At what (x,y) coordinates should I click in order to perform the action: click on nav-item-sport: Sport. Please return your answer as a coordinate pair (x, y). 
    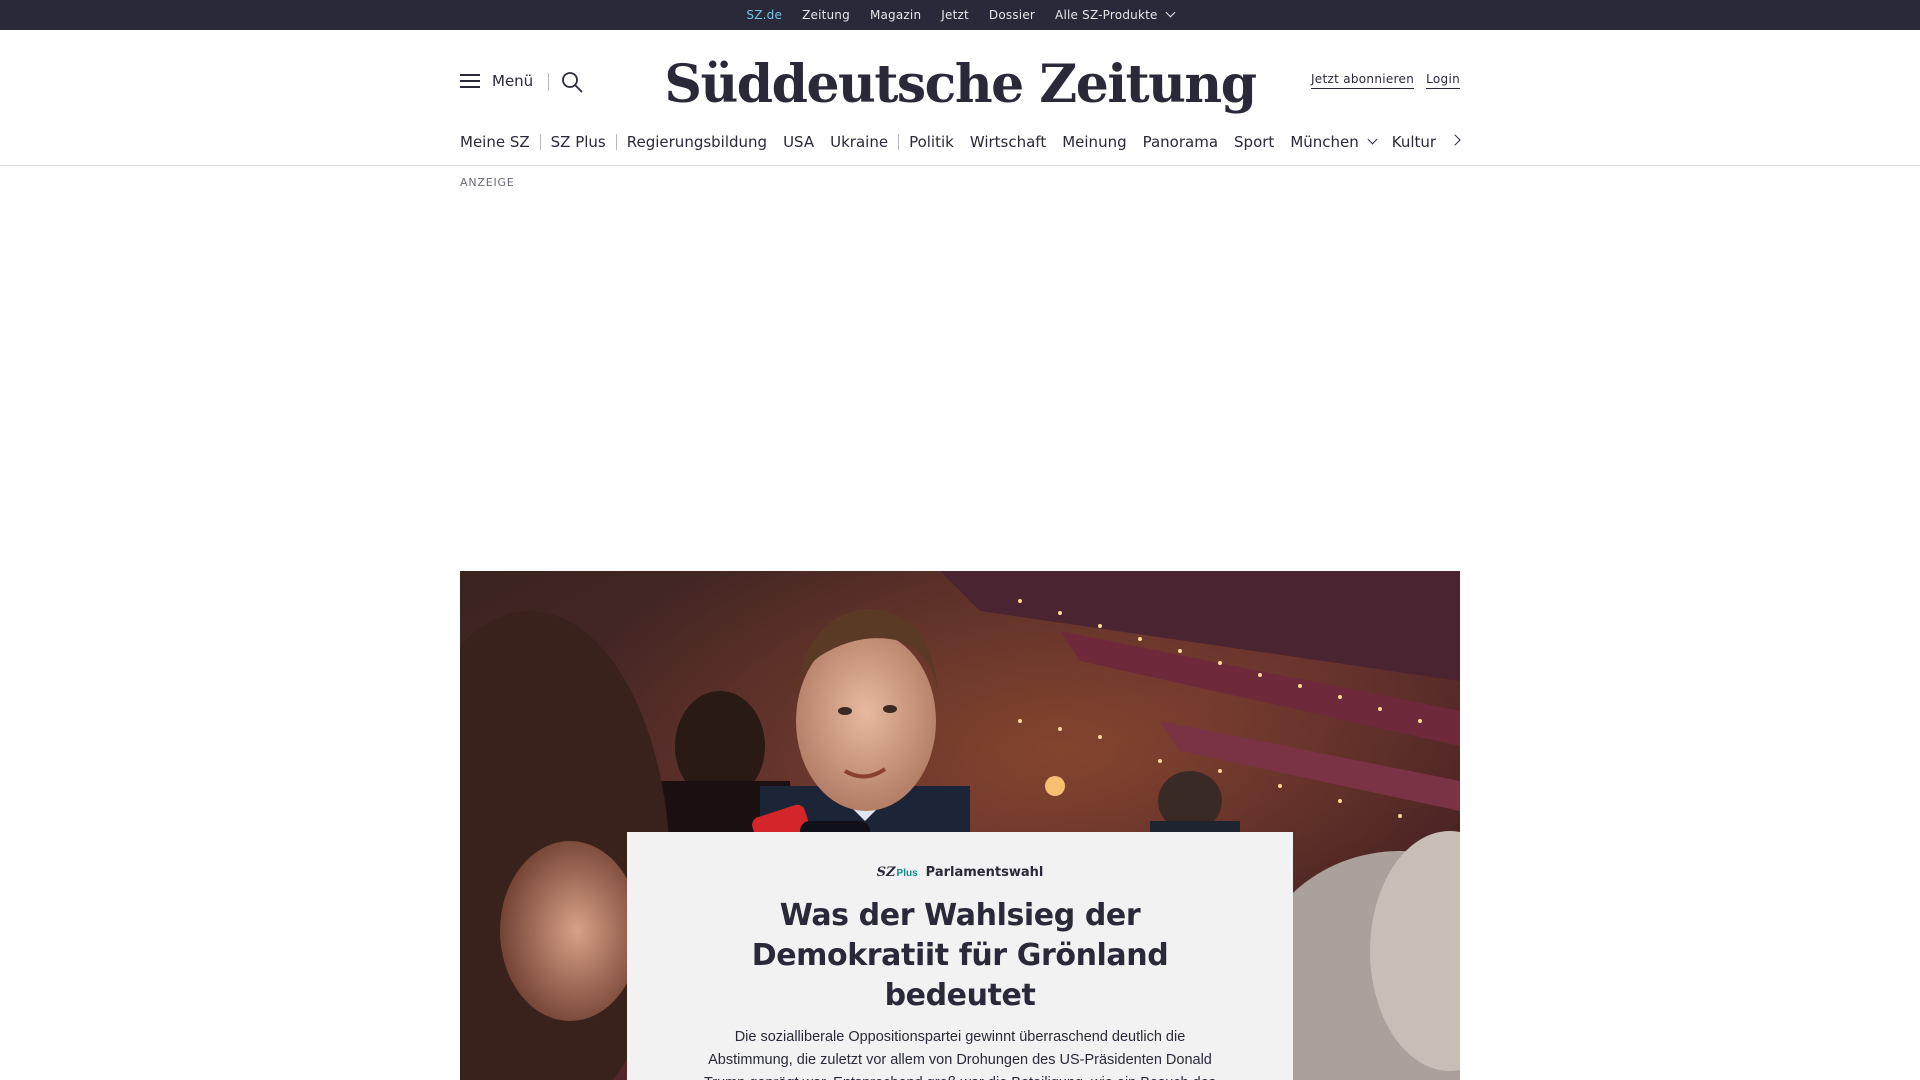
    Looking at the image, I should click on (1254, 142).